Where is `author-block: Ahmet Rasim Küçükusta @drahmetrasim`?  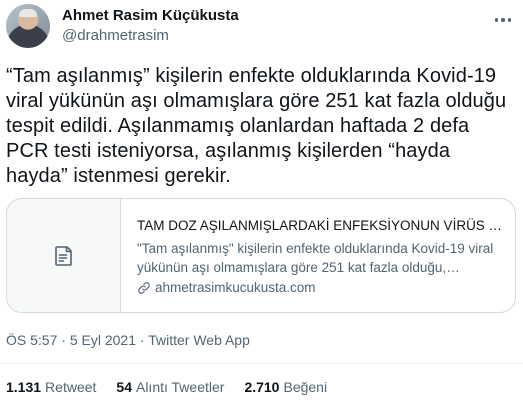
author-block: Ahmet Rasim Küçükusta @drahmetrasim is located at coordinates (150, 26).